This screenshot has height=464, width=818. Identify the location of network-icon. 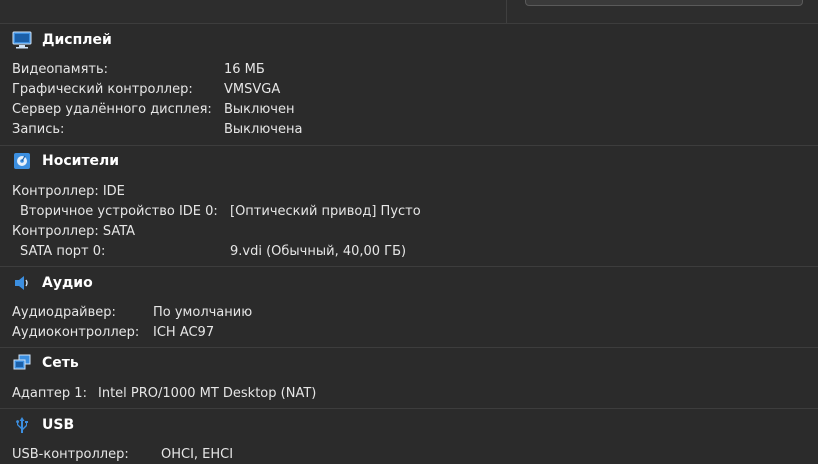
(22, 363).